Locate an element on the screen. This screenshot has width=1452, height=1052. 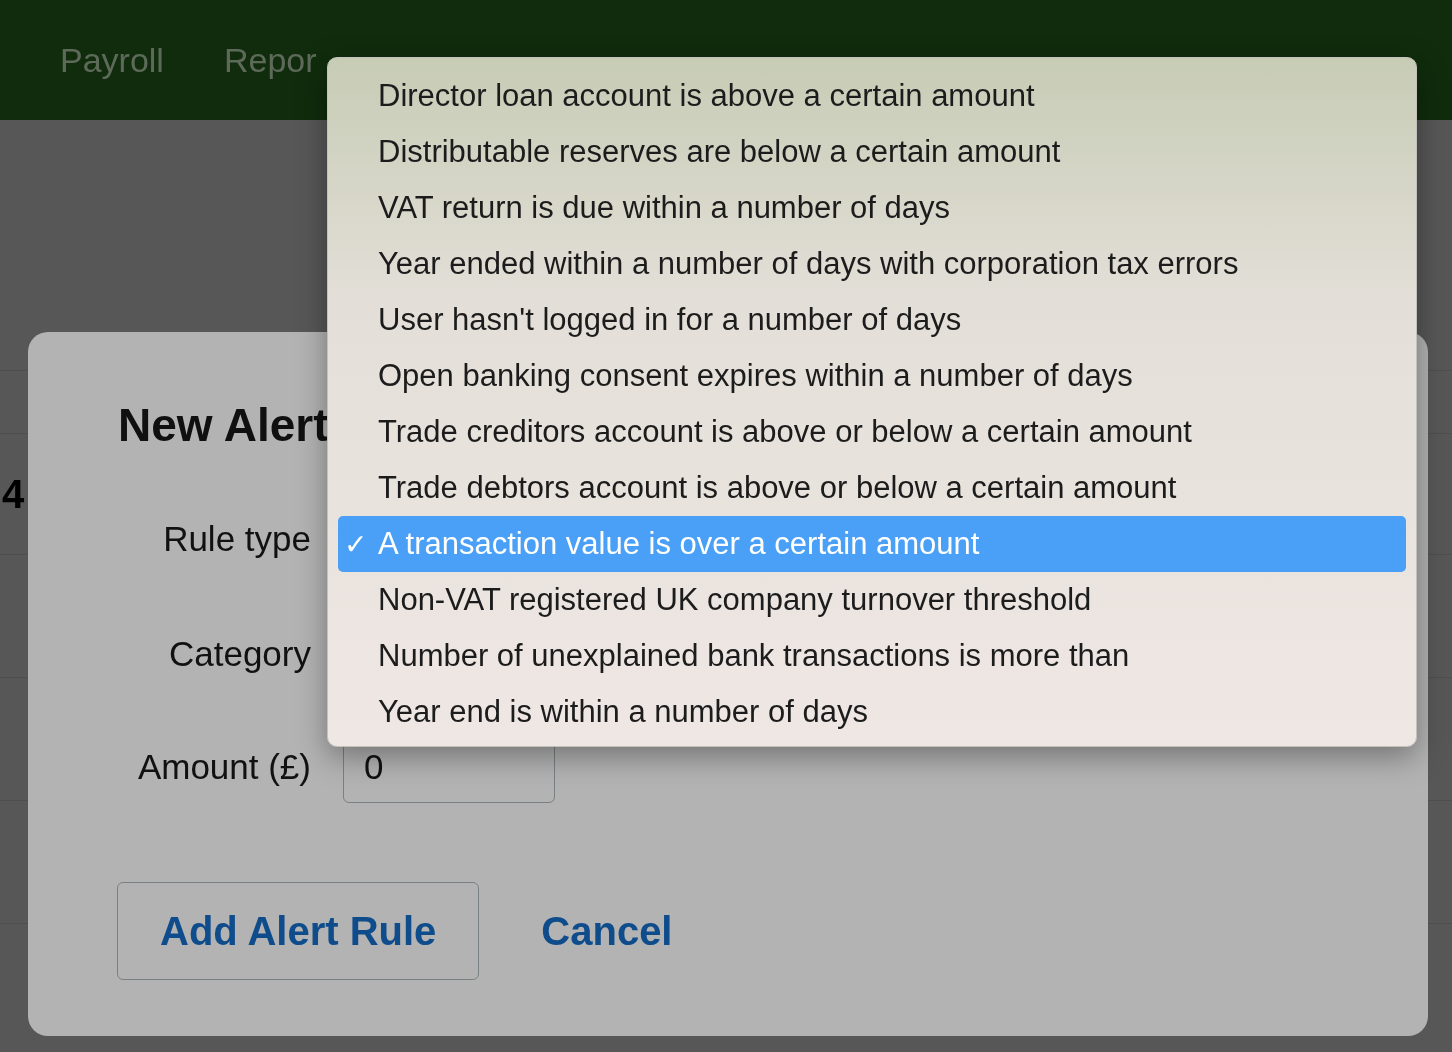
option-label: Trade creditors account is above or below a certain amount is located at coordinates (785, 432).